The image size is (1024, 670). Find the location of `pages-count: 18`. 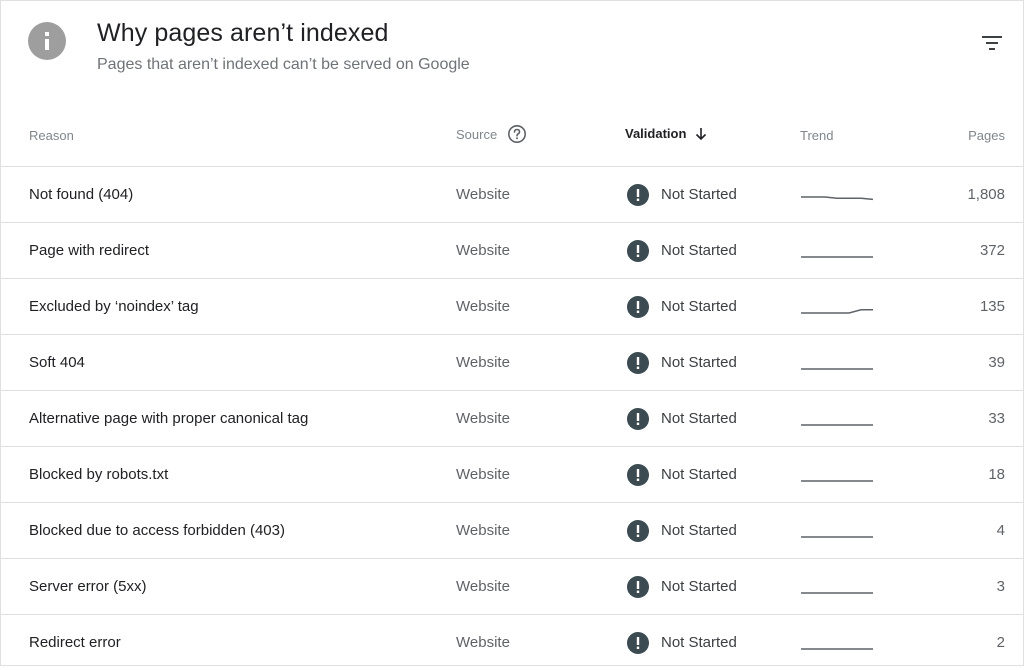

pages-count: 18 is located at coordinates (996, 474).